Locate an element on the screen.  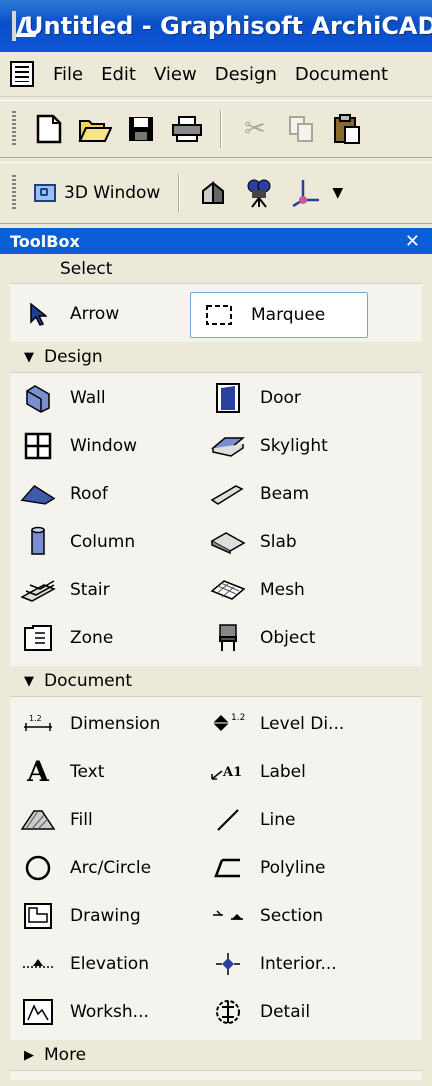
menu-file: File is located at coordinates (68, 74).